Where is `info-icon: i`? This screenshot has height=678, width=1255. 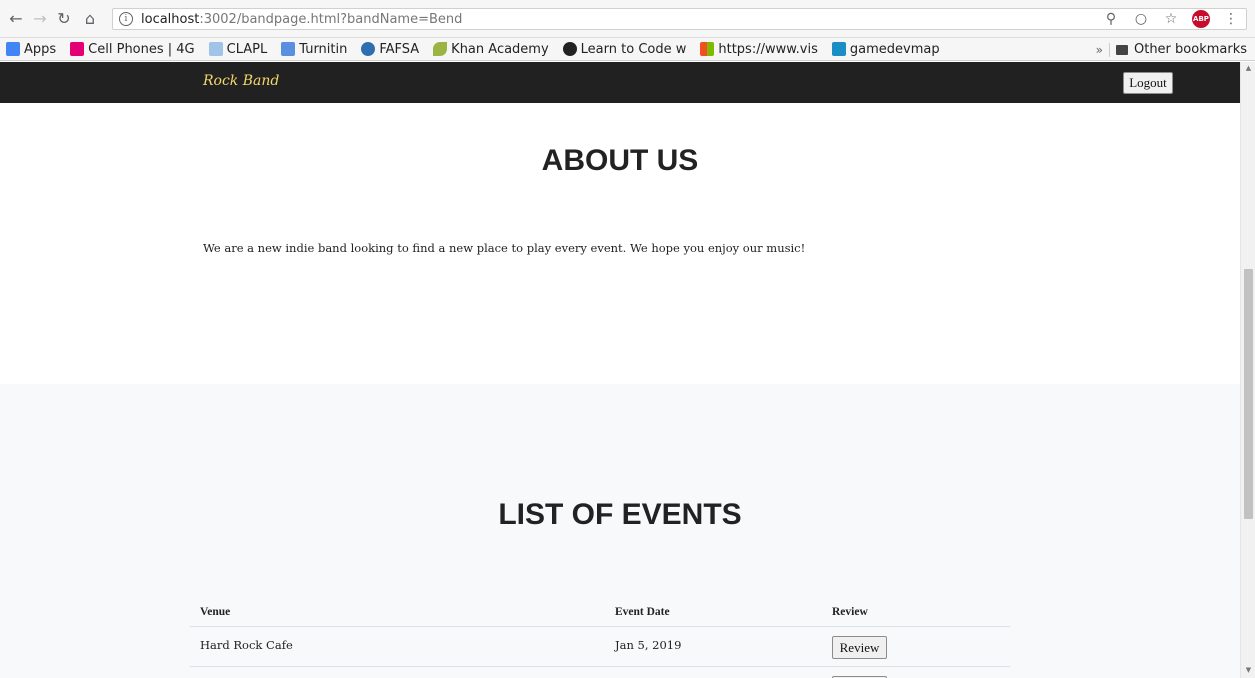
info-icon: i is located at coordinates (126, 19).